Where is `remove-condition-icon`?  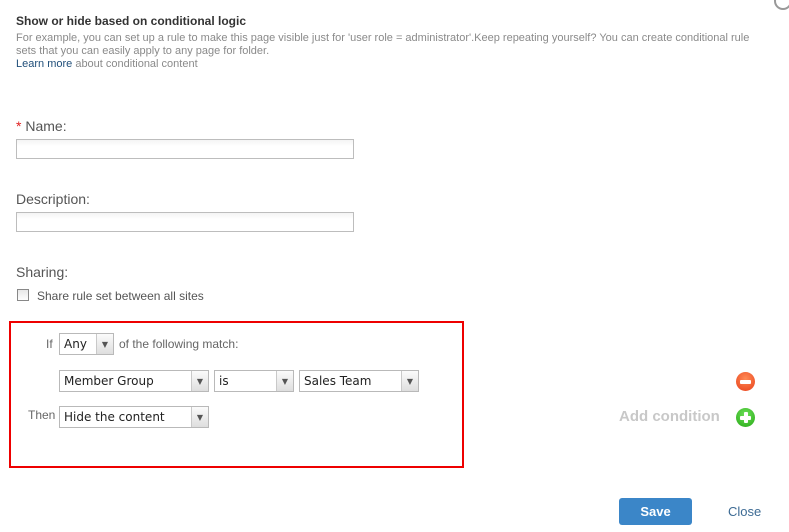 remove-condition-icon is located at coordinates (745, 381).